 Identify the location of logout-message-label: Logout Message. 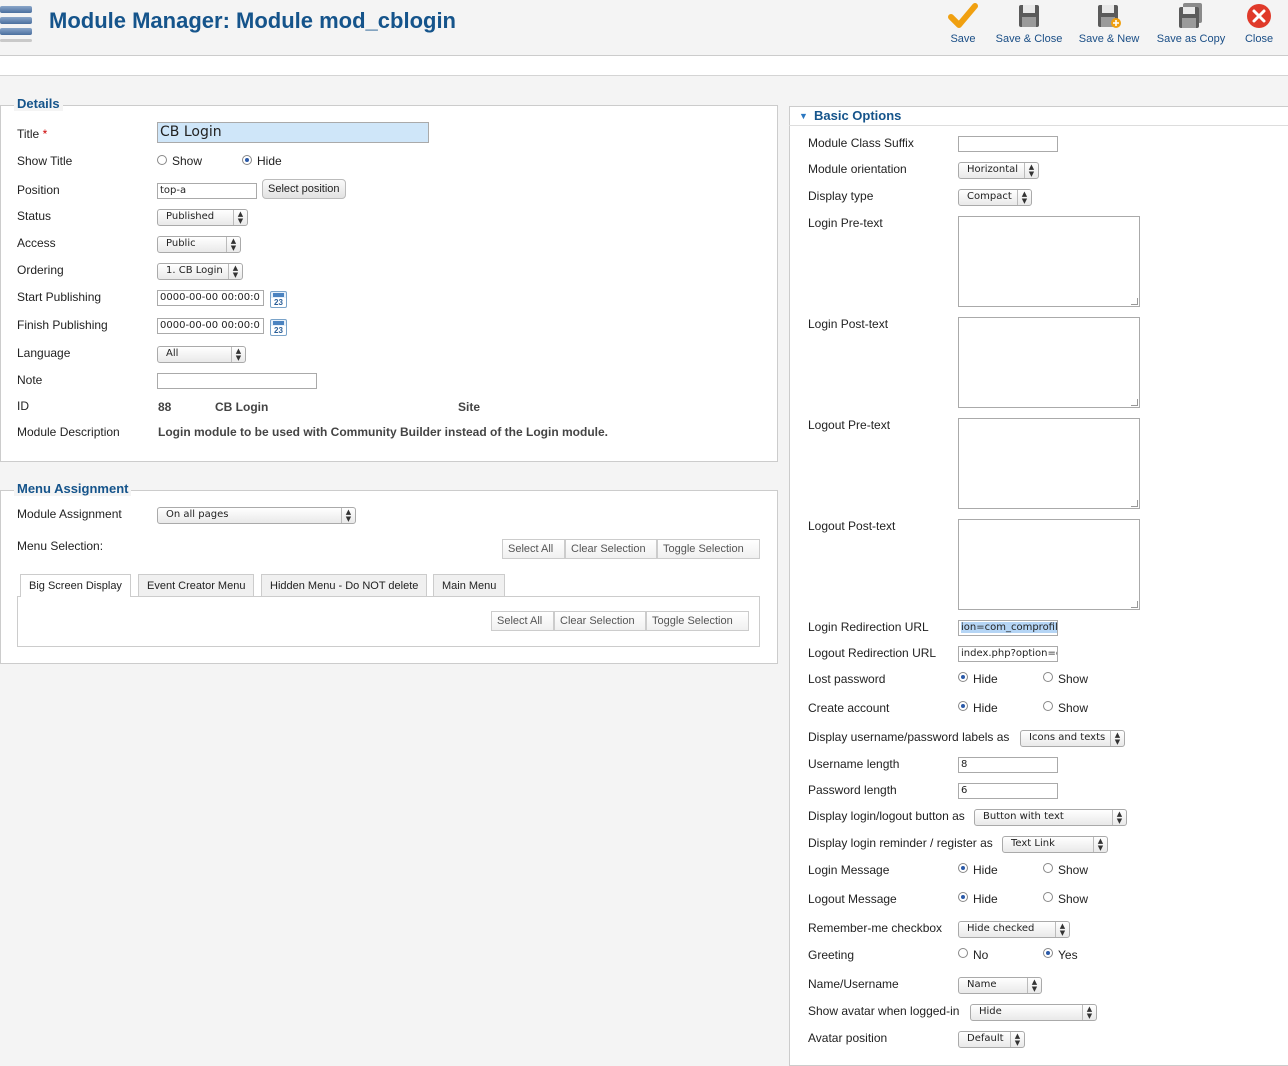
(852, 899).